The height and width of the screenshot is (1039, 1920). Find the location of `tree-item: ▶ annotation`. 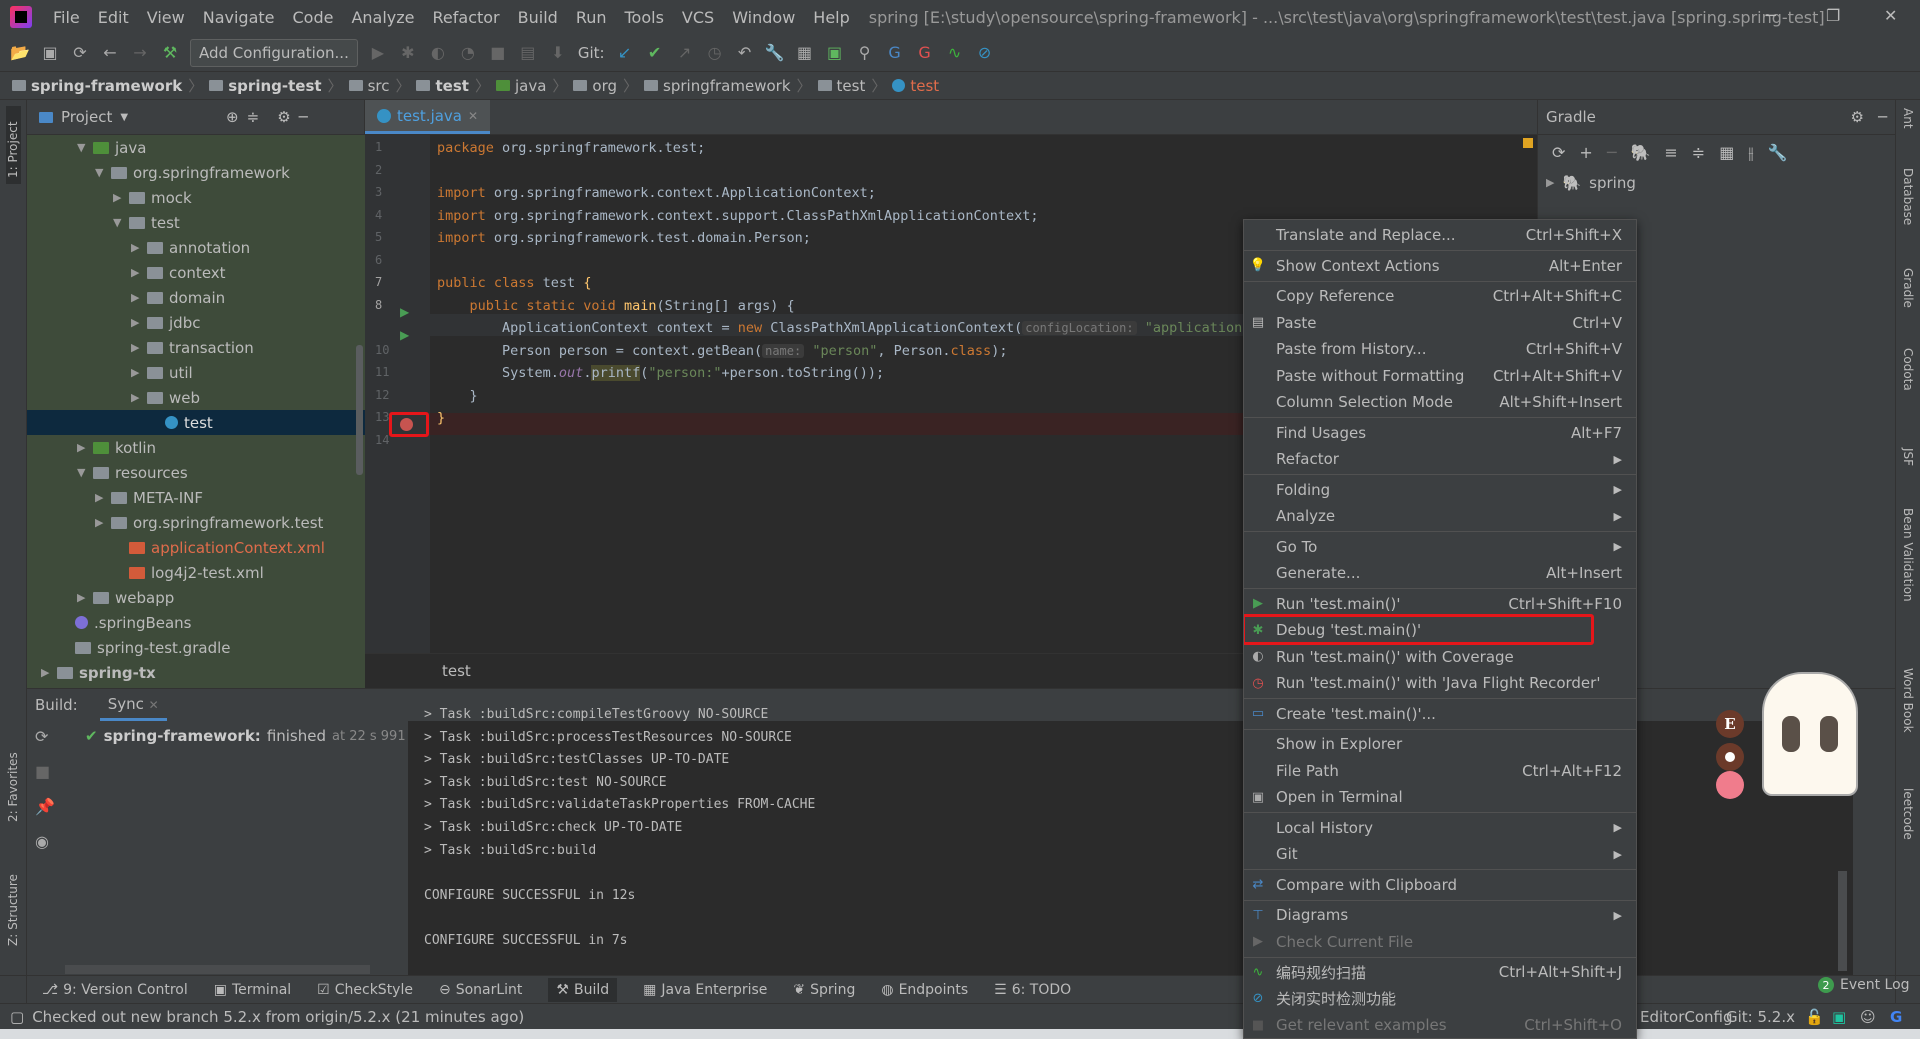

tree-item: ▶ annotation is located at coordinates (196, 247).